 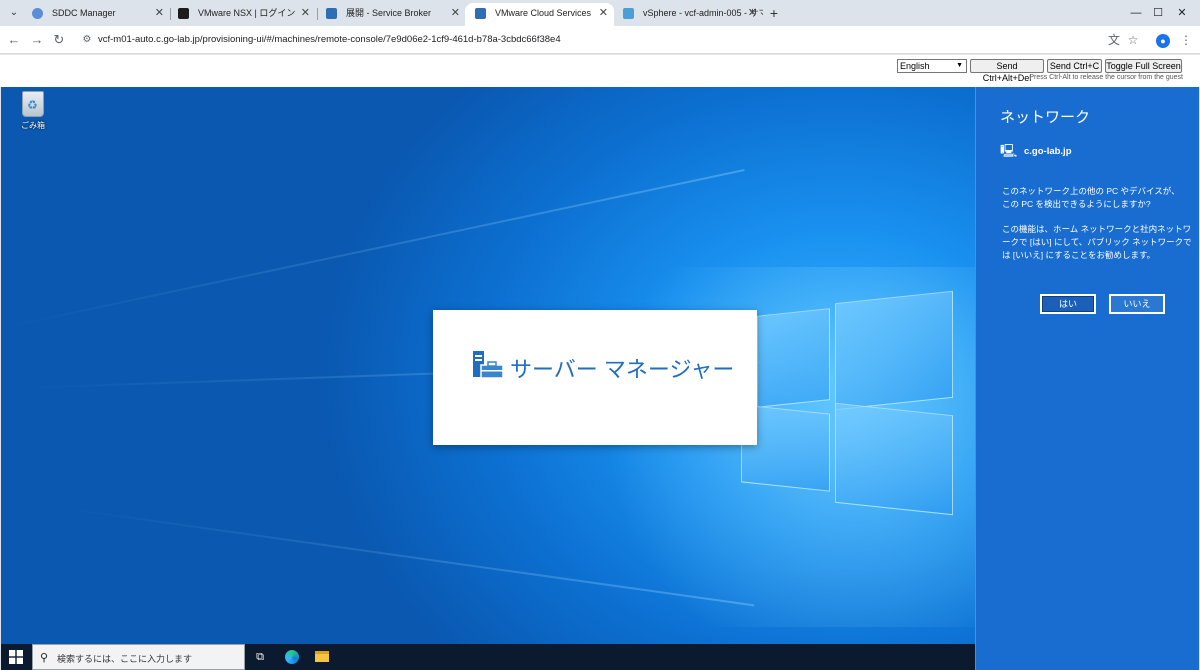 What do you see at coordinates (959, 65) in the screenshot?
I see `select-caret-icon: ▼` at bounding box center [959, 65].